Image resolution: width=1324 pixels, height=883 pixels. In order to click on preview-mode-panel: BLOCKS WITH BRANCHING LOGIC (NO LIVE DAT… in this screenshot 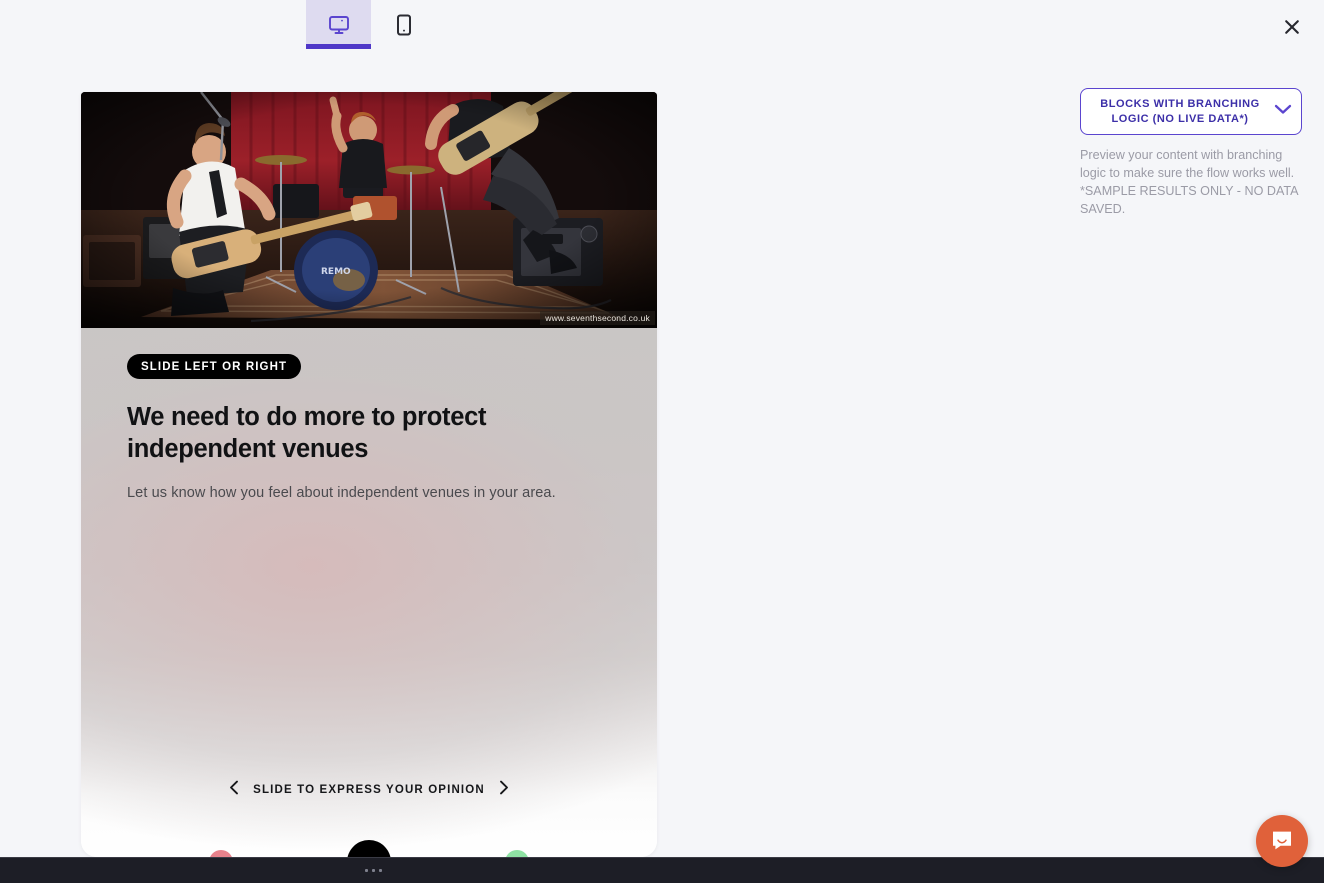, I will do `click(1191, 153)`.